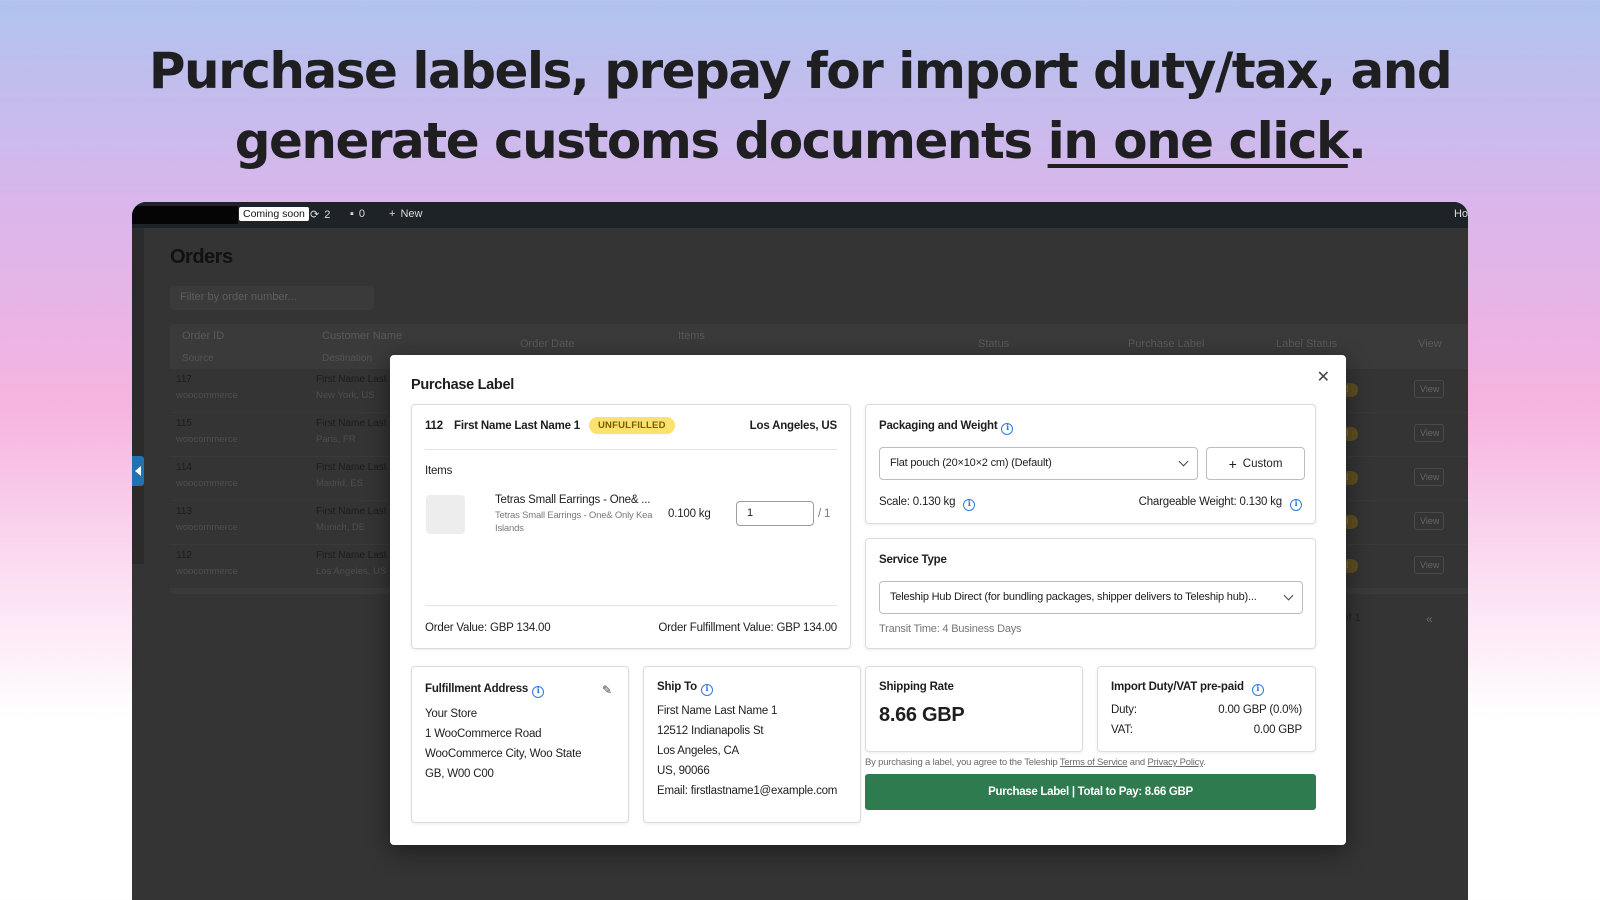 The height and width of the screenshot is (900, 1600). I want to click on purchase-label-button: Purchase Label | Total to Pay: 8.66 GBP, so click(1090, 792).